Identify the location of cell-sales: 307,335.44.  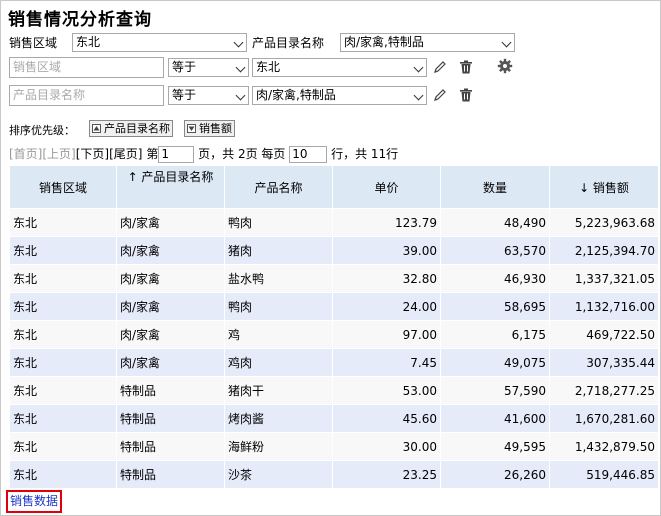
(604, 362).